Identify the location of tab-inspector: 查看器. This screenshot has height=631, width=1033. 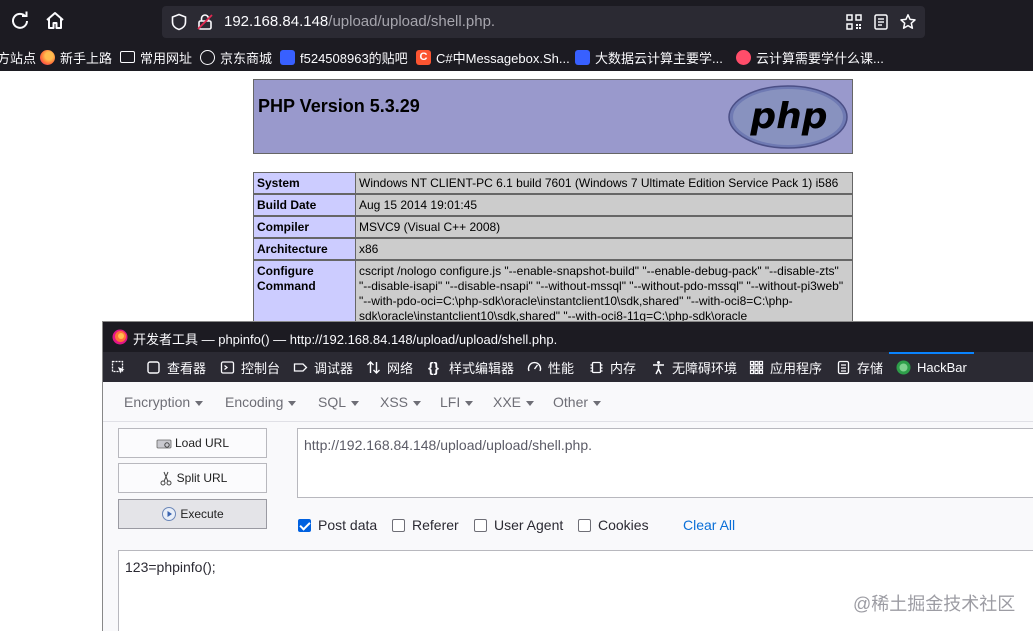
(176, 367).